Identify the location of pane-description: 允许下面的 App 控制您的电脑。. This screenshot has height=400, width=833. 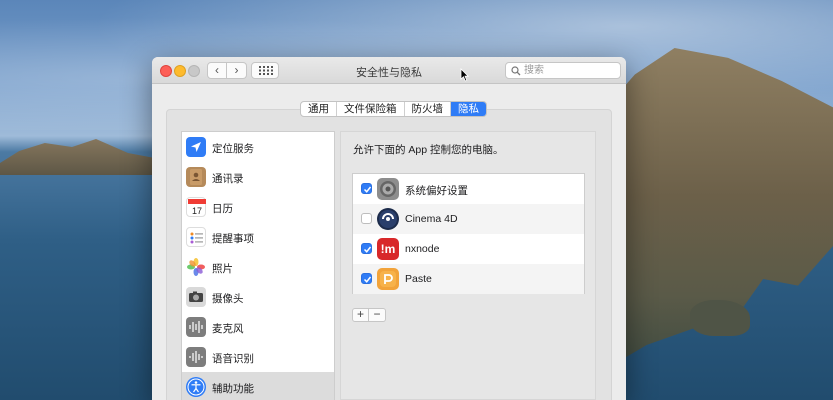
(428, 150).